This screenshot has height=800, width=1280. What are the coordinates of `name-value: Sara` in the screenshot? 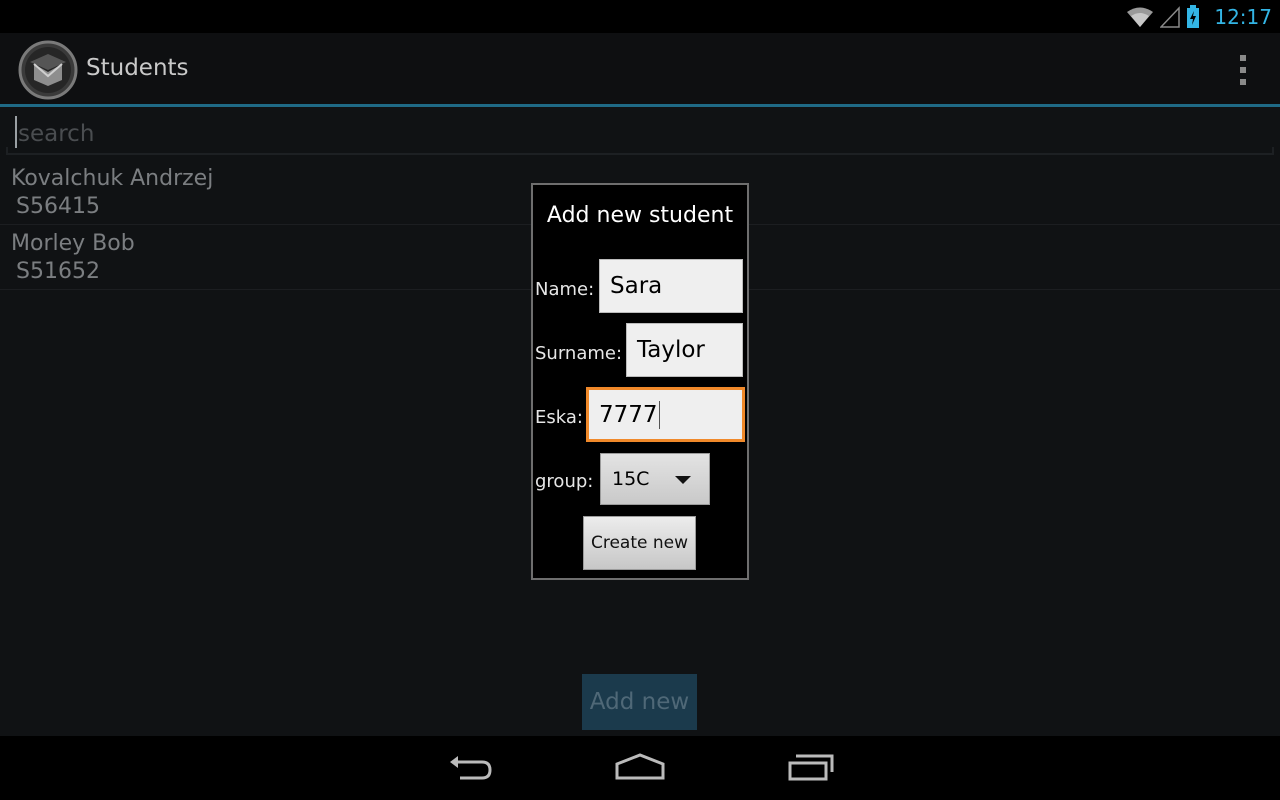 It's located at (636, 286).